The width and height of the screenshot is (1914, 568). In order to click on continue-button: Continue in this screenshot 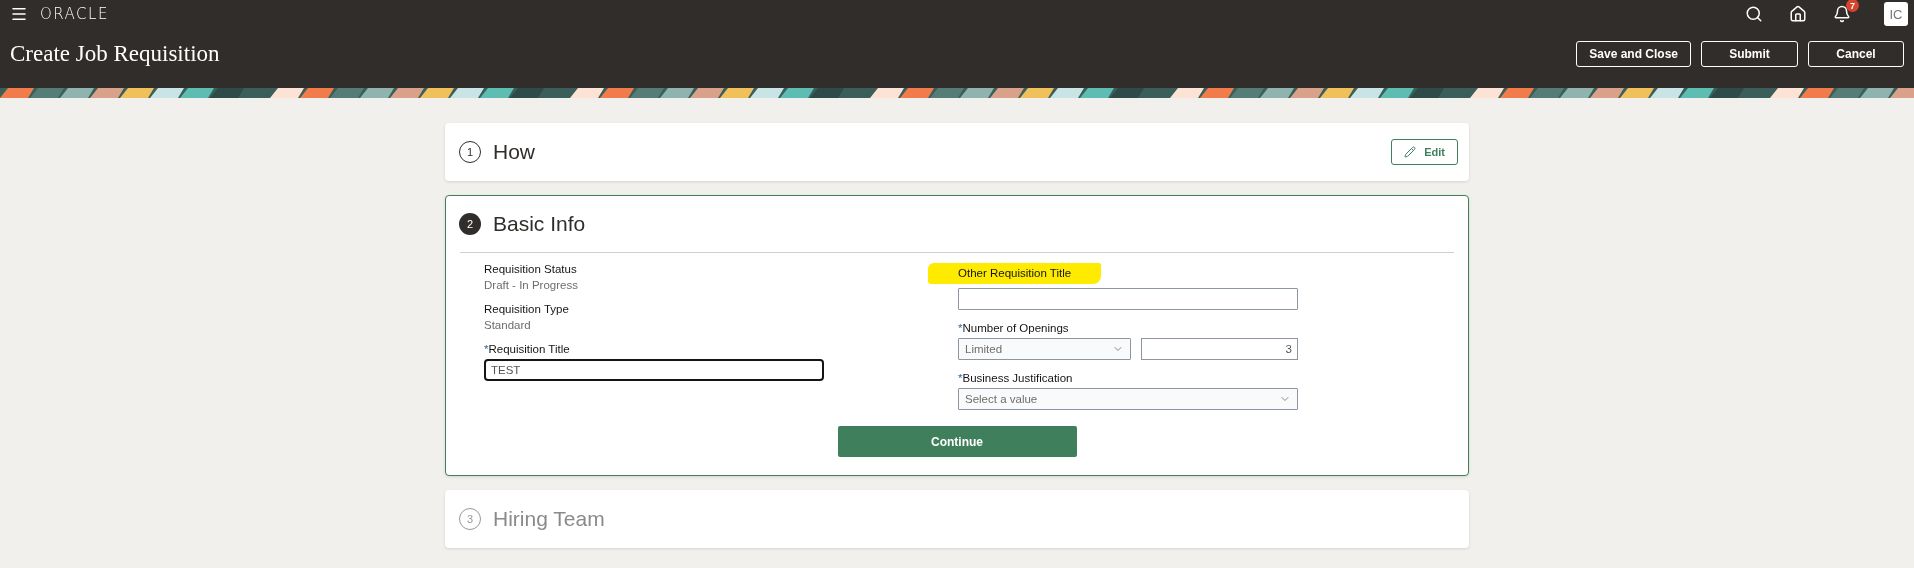, I will do `click(957, 441)`.